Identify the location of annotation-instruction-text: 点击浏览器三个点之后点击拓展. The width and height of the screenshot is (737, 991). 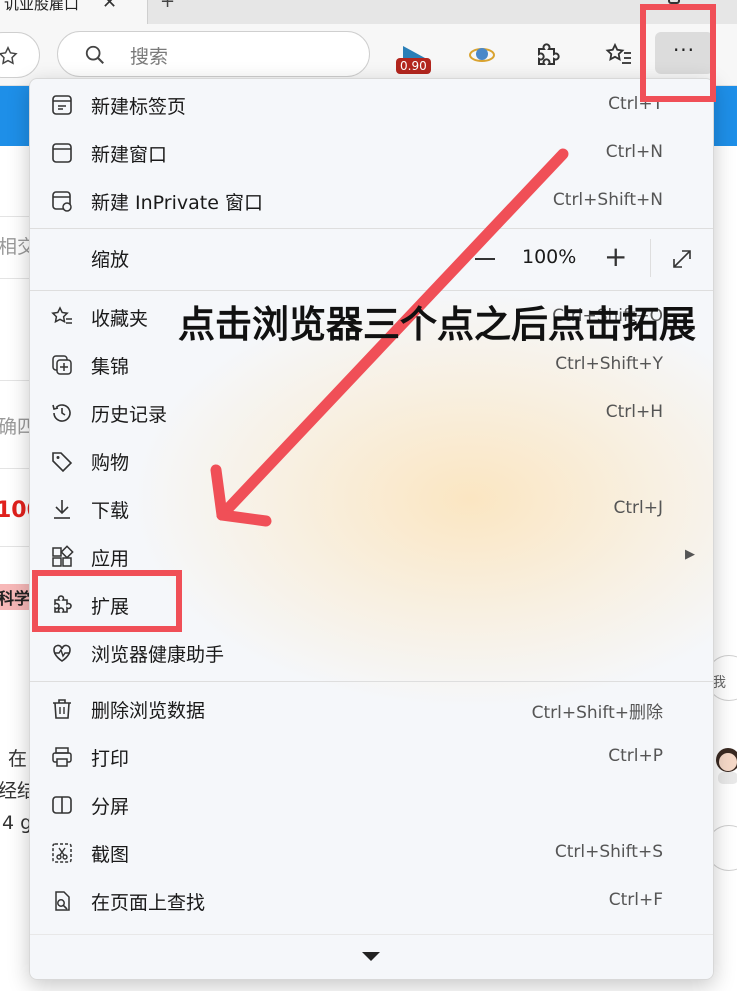
(437, 324).